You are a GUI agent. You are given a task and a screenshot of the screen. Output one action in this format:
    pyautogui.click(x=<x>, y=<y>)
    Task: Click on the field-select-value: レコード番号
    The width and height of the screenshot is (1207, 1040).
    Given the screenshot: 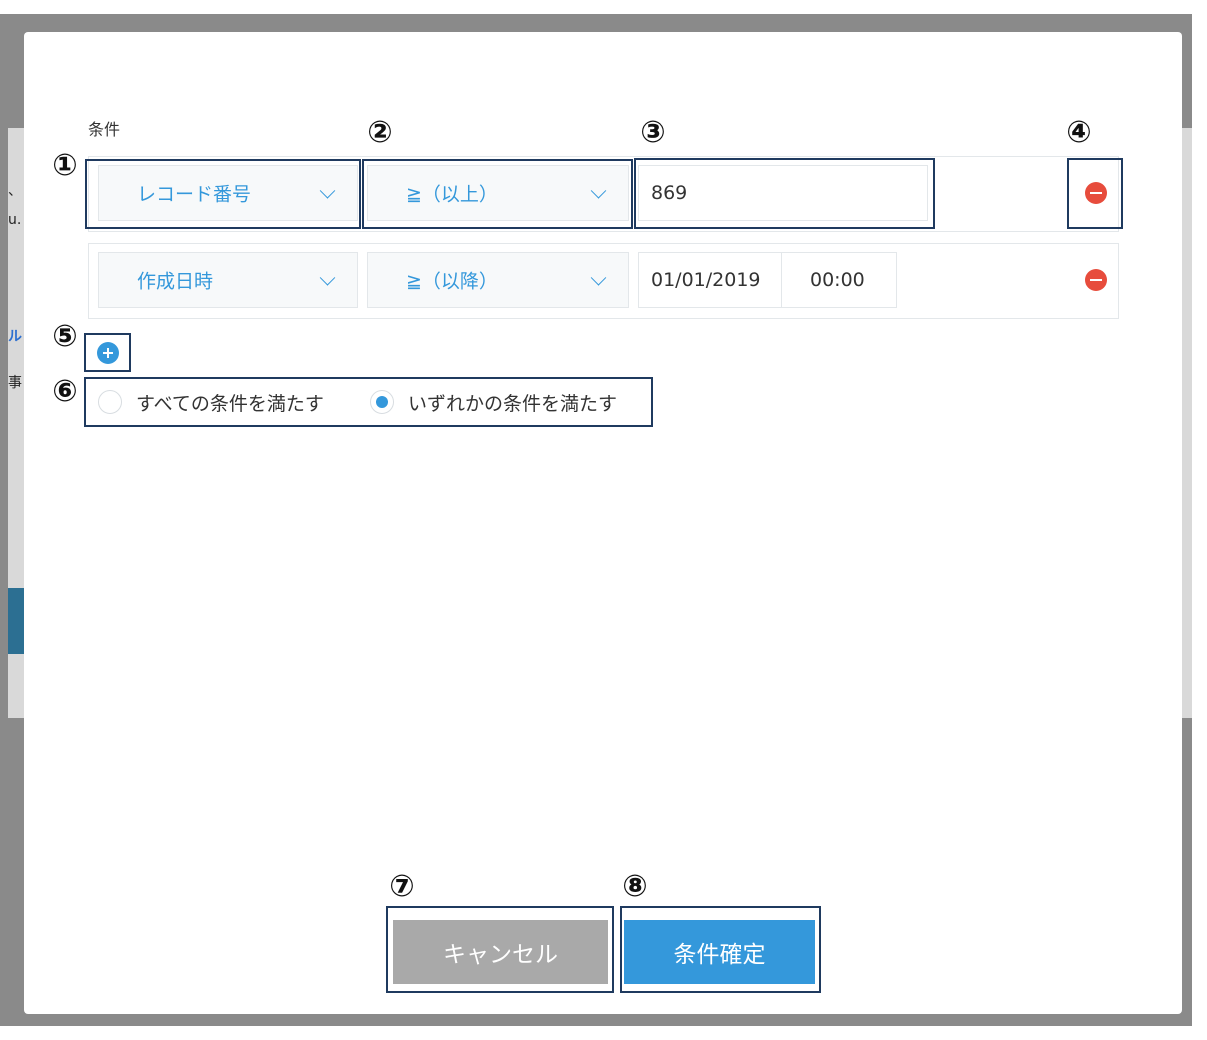 What is the action you would take?
    pyautogui.click(x=194, y=194)
    